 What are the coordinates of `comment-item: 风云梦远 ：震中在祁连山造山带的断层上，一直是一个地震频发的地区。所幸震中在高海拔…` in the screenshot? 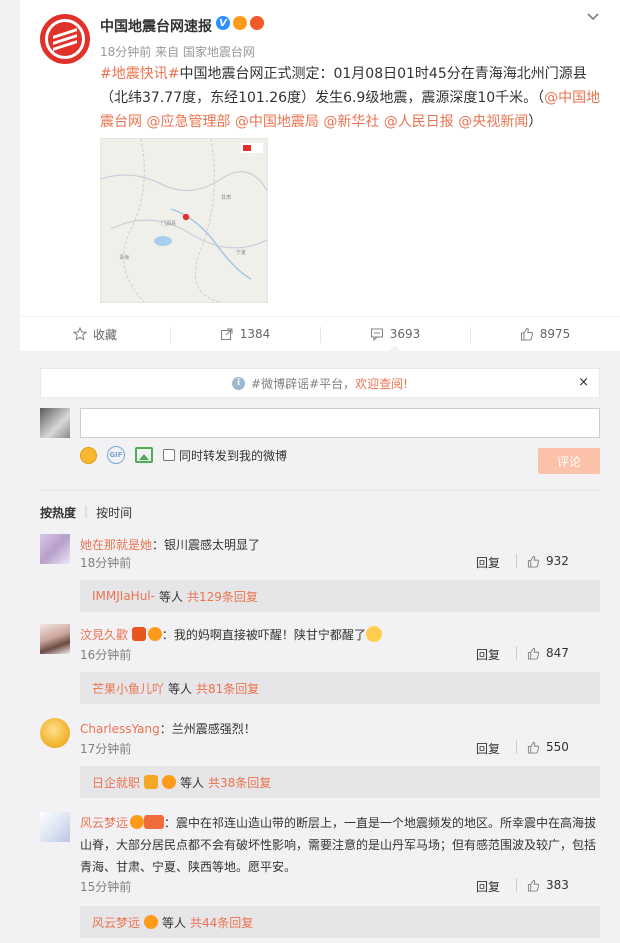 It's located at (320, 875).